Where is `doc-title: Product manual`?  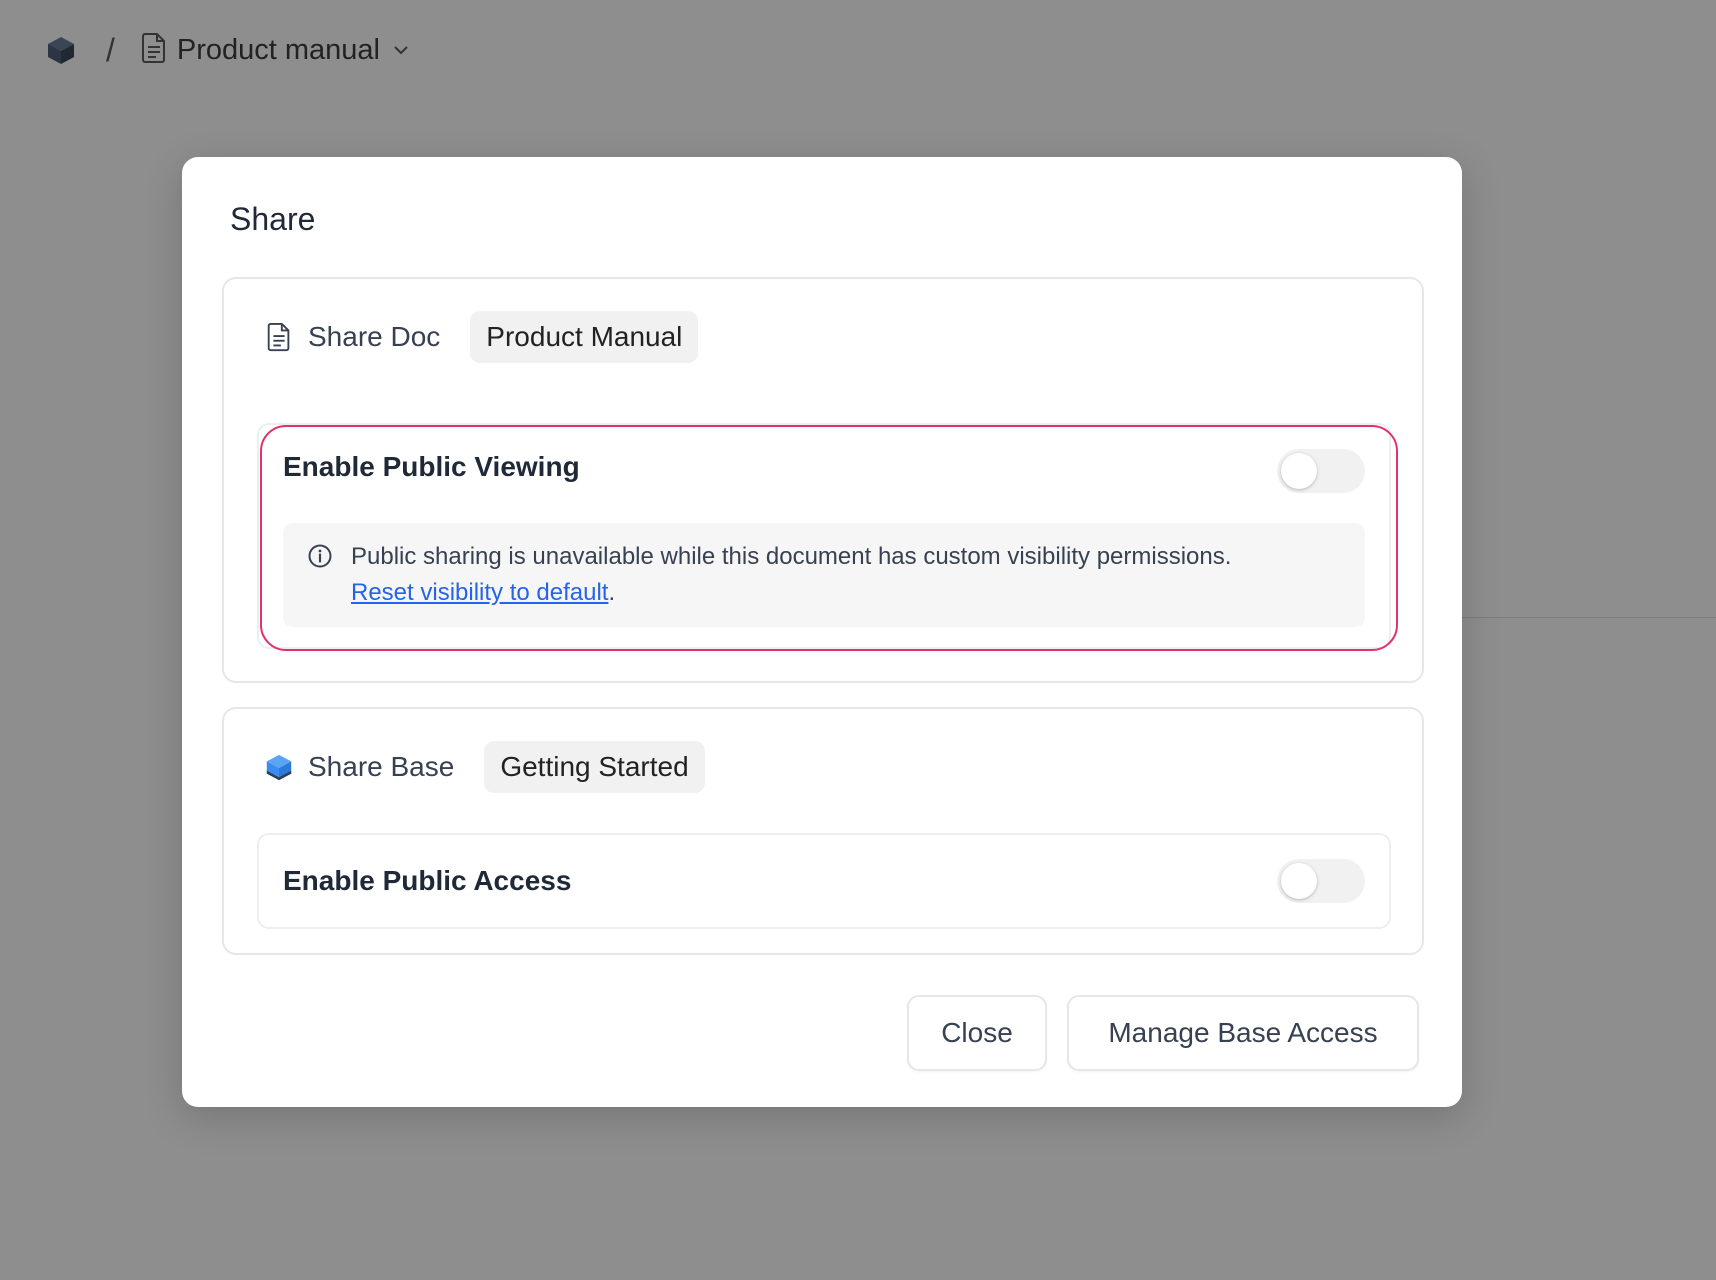
doc-title: Product manual is located at coordinates (278, 49).